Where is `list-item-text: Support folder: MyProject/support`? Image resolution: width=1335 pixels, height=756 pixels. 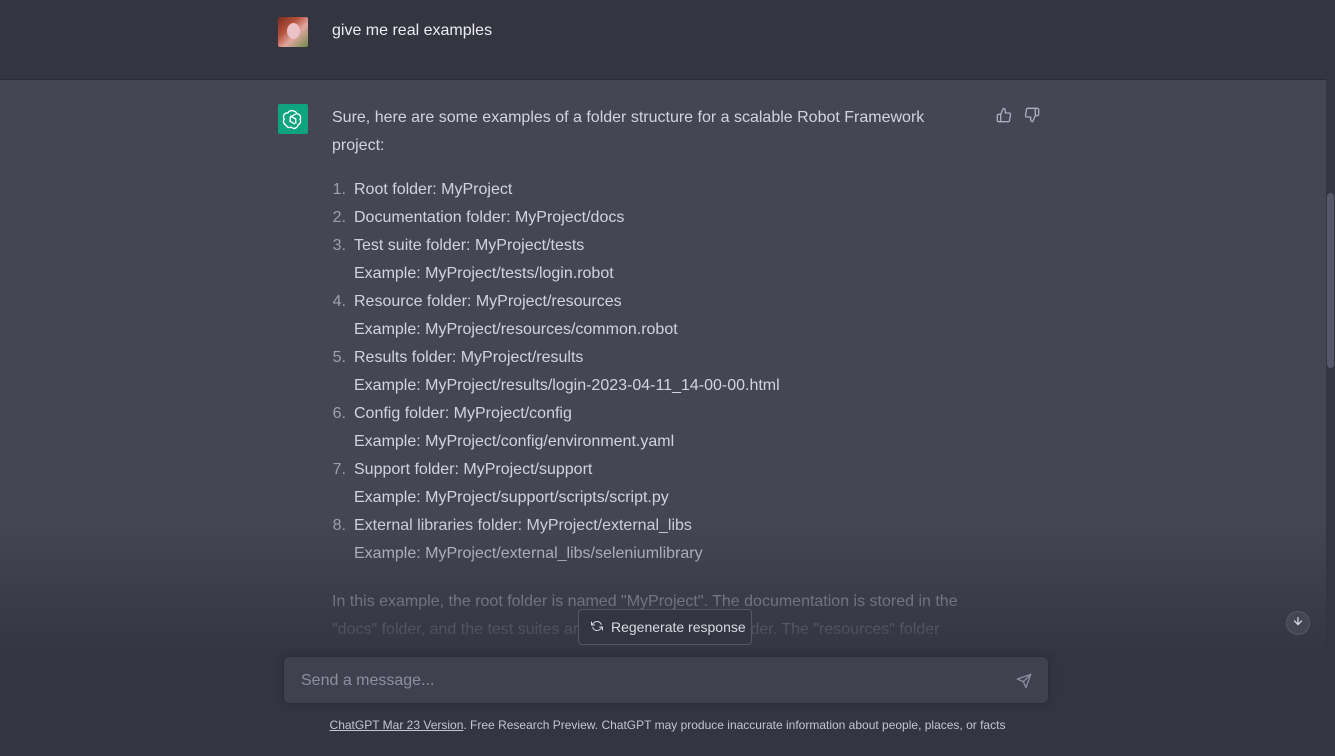
list-item-text: Support folder: MyProject/support is located at coordinates (473, 469).